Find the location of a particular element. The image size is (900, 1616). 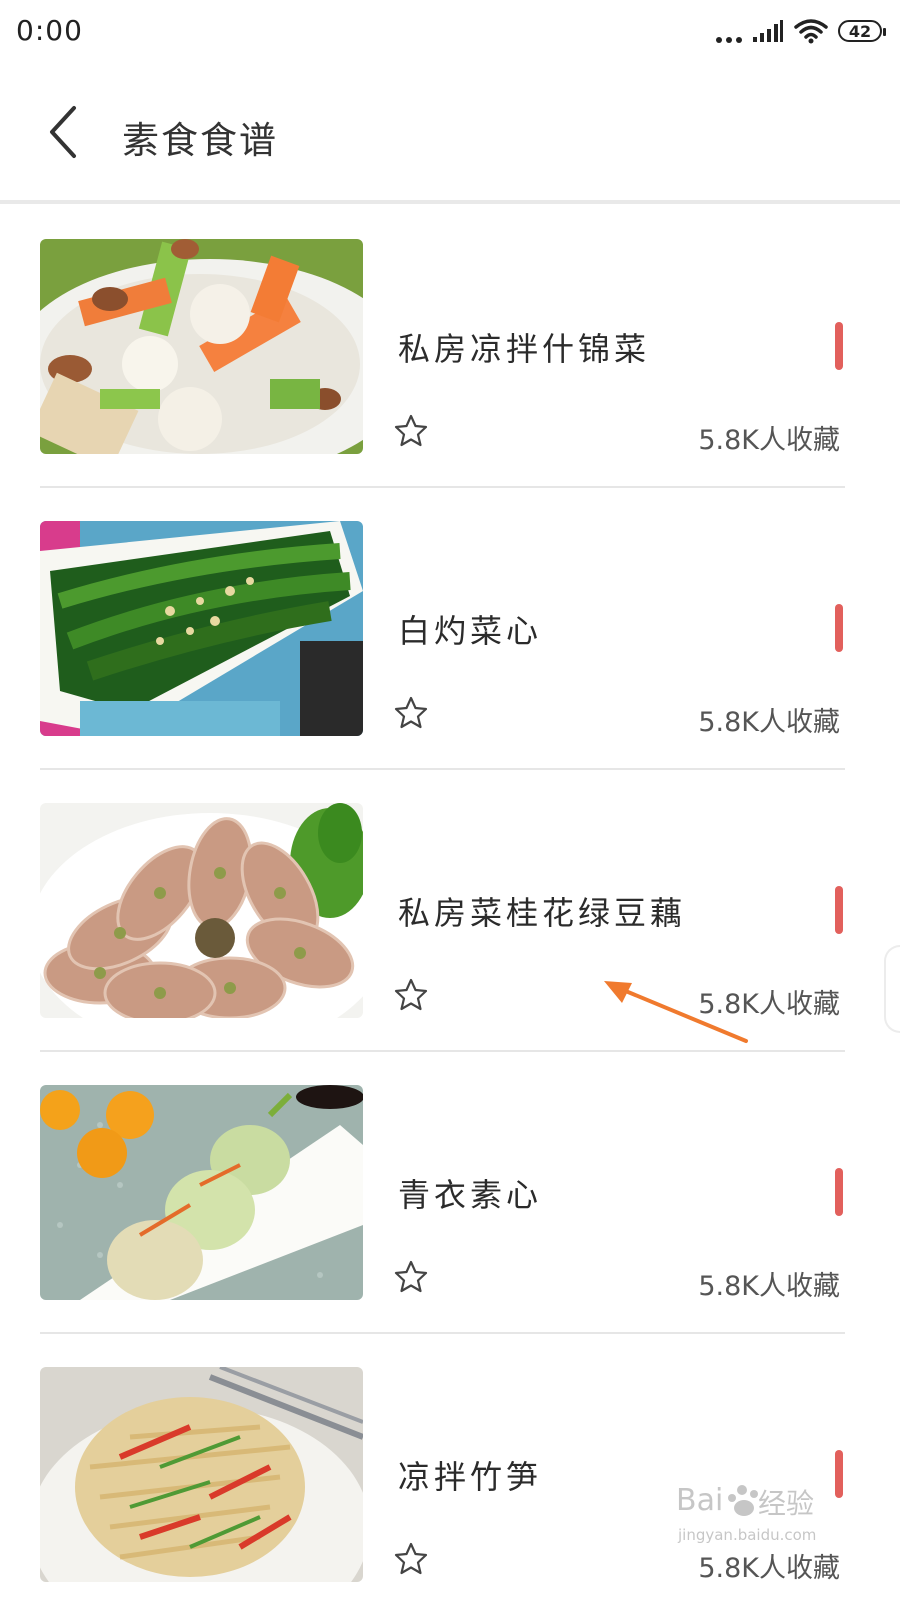

status-bar: 0:00 42 is located at coordinates (450, 32).